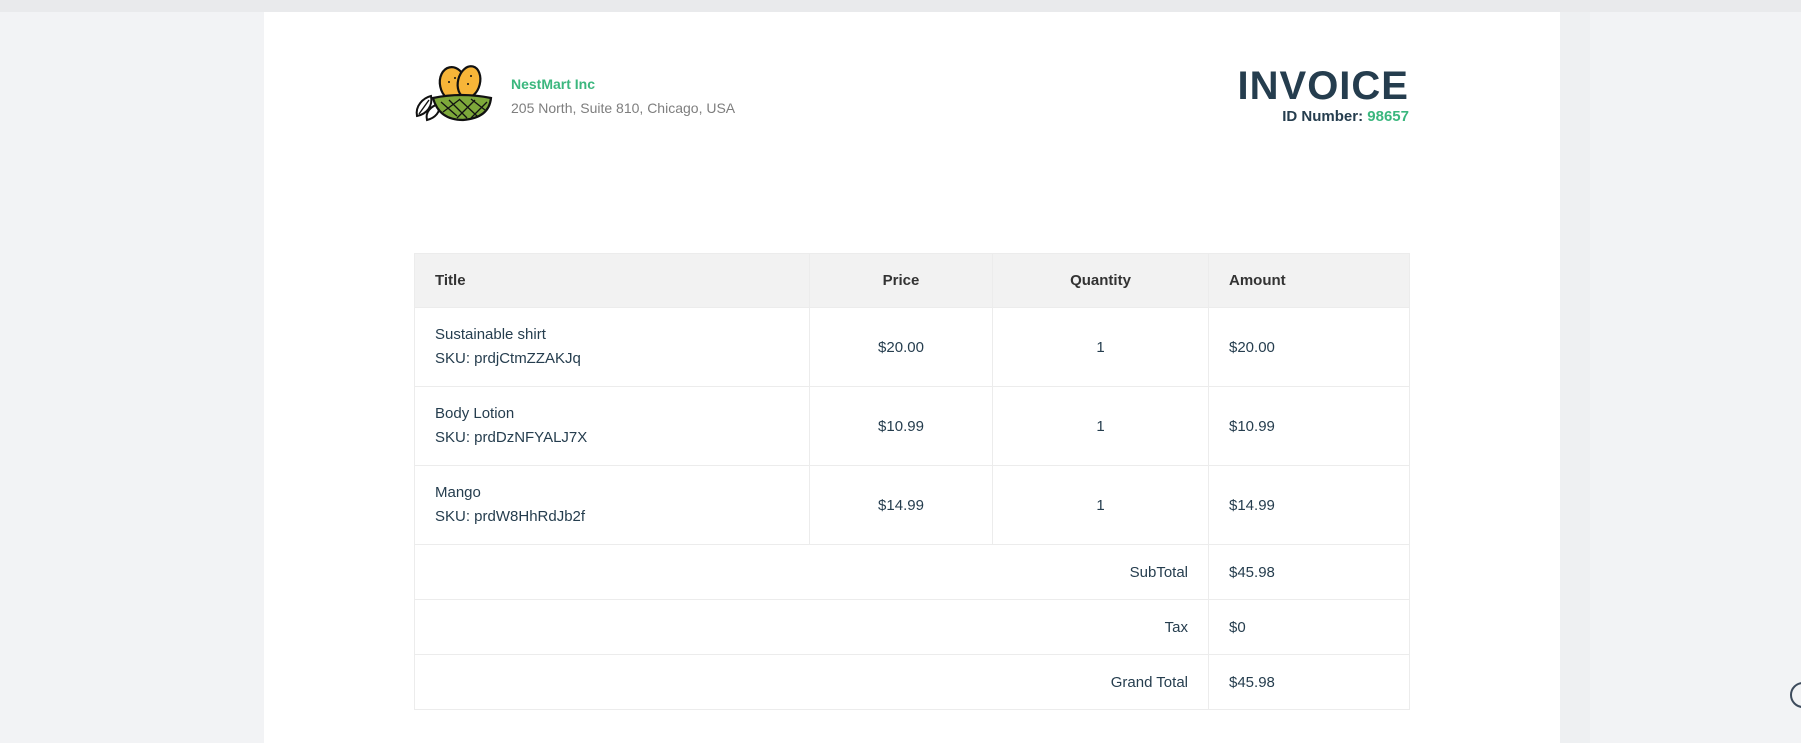 The height and width of the screenshot is (743, 1801). What do you see at coordinates (612, 426) in the screenshot?
I see `item-title-cell: Body Lotion SKU: prdDzNFYALJ7X` at bounding box center [612, 426].